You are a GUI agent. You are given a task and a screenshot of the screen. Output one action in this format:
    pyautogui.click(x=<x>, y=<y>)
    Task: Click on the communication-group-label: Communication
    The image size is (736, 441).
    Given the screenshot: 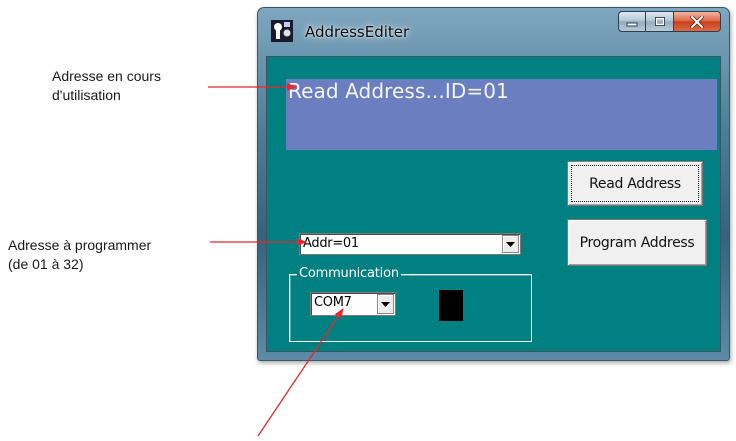 What is the action you would take?
    pyautogui.click(x=349, y=273)
    